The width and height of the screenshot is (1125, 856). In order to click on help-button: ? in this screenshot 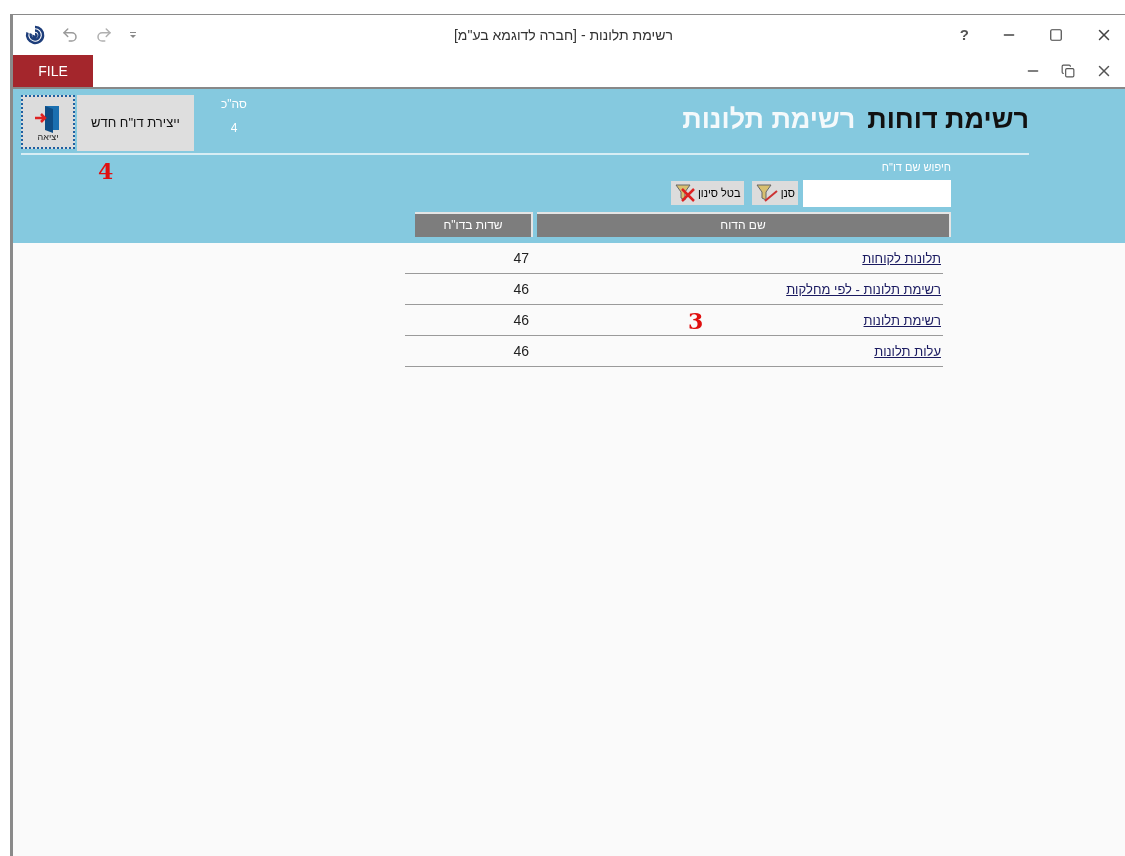, I will do `click(964, 35)`.